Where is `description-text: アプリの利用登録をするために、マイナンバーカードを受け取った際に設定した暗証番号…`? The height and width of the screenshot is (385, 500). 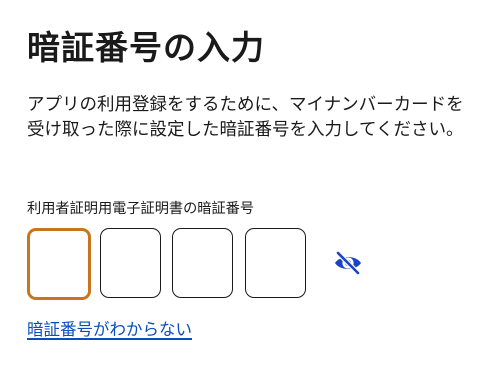 description-text: アプリの利用登録をするために、マイナンバーカードを受け取った際に設定した暗証番号… is located at coordinates (245, 117).